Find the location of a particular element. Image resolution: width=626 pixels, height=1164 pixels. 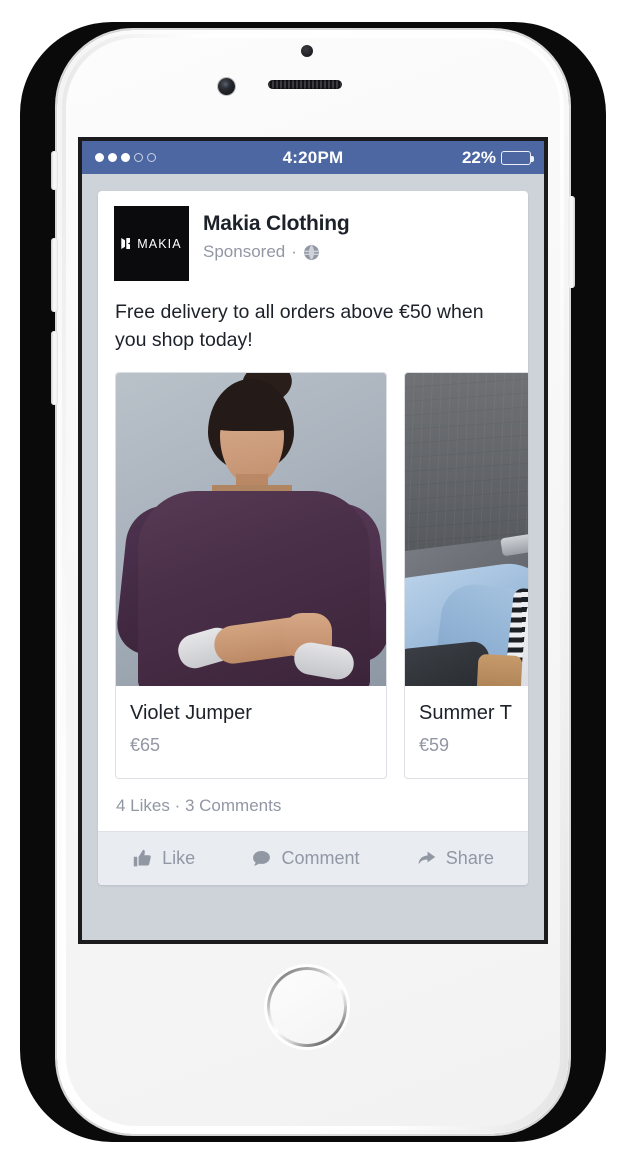

post-subtitle-row: Sponsored · is located at coordinates (276, 252).